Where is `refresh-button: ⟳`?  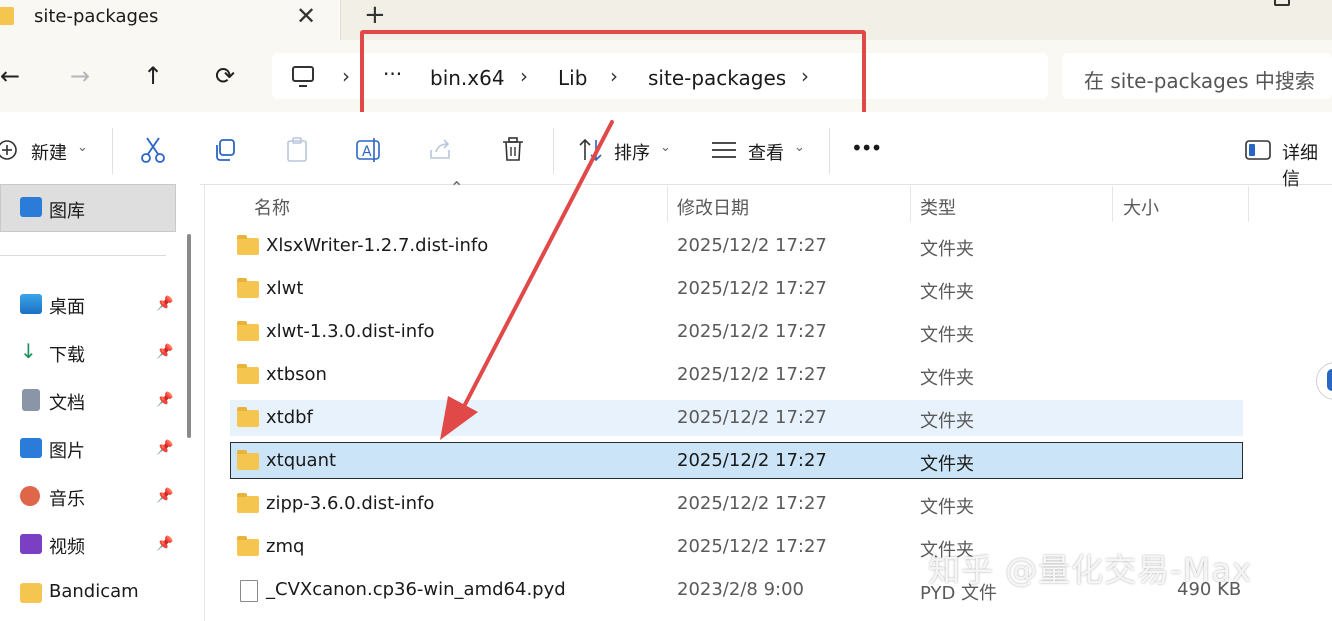 refresh-button: ⟳ is located at coordinates (225, 76).